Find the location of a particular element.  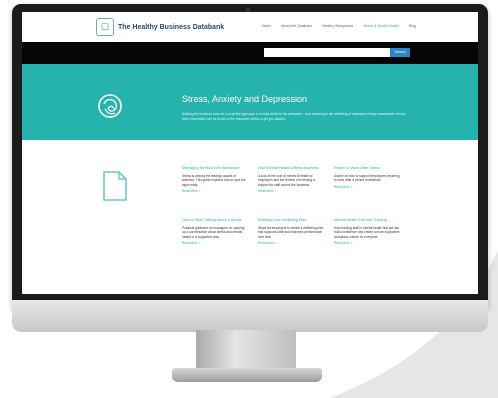

card-title: How to Start Talking About a Stress is located at coordinates (215, 220).